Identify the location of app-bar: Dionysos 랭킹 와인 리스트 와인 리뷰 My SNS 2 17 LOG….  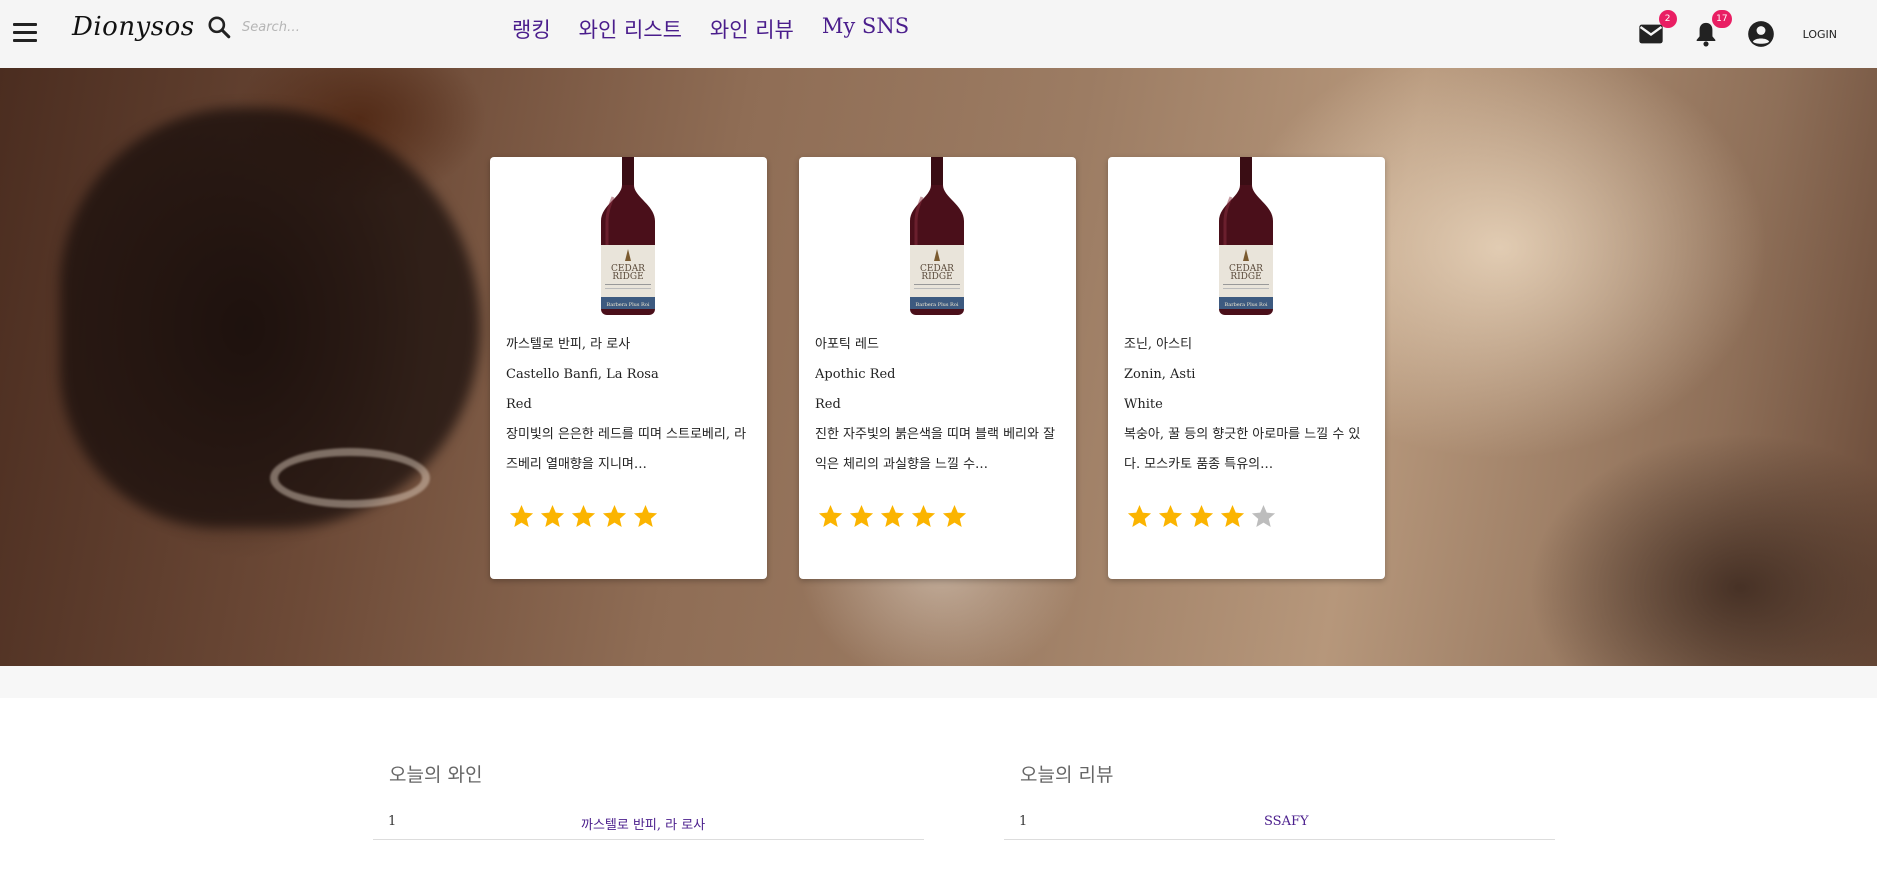
(938, 34).